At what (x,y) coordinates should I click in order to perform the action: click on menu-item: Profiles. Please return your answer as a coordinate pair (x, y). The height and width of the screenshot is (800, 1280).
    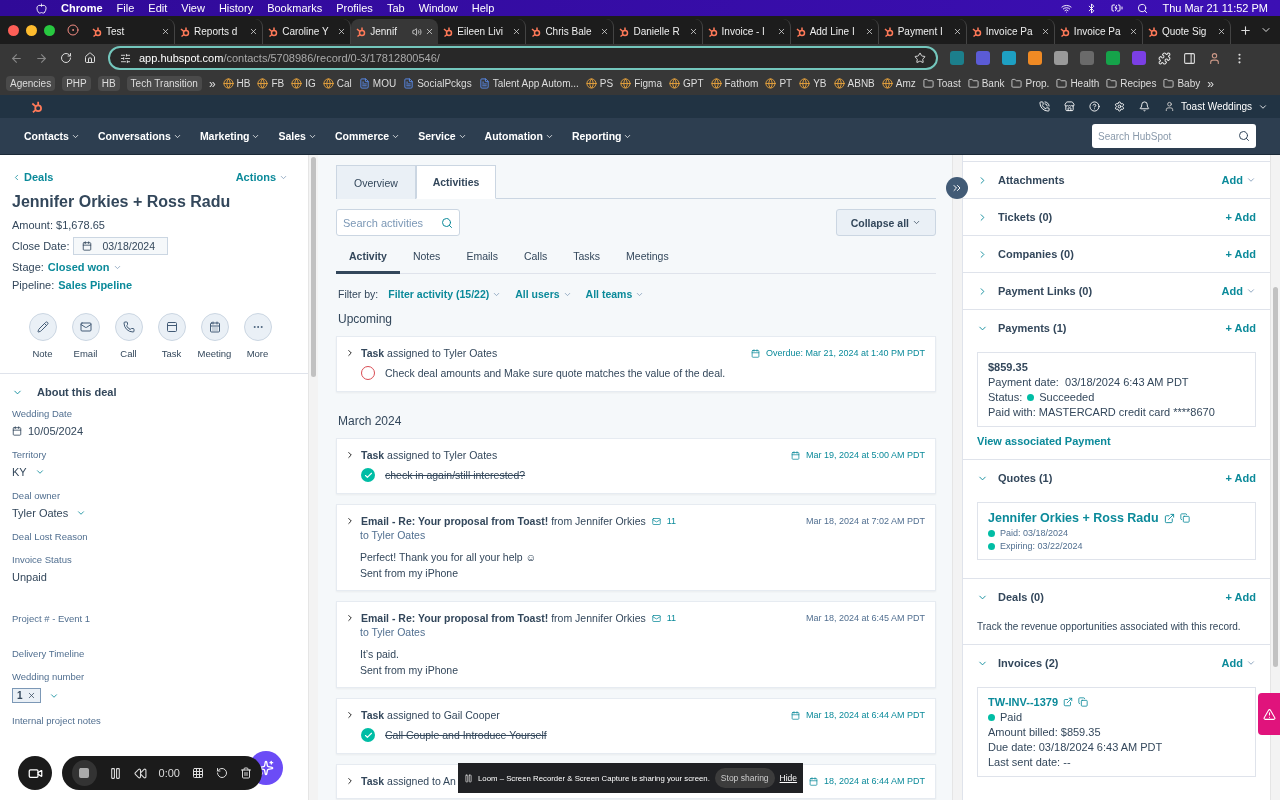
    Looking at the image, I should click on (354, 8).